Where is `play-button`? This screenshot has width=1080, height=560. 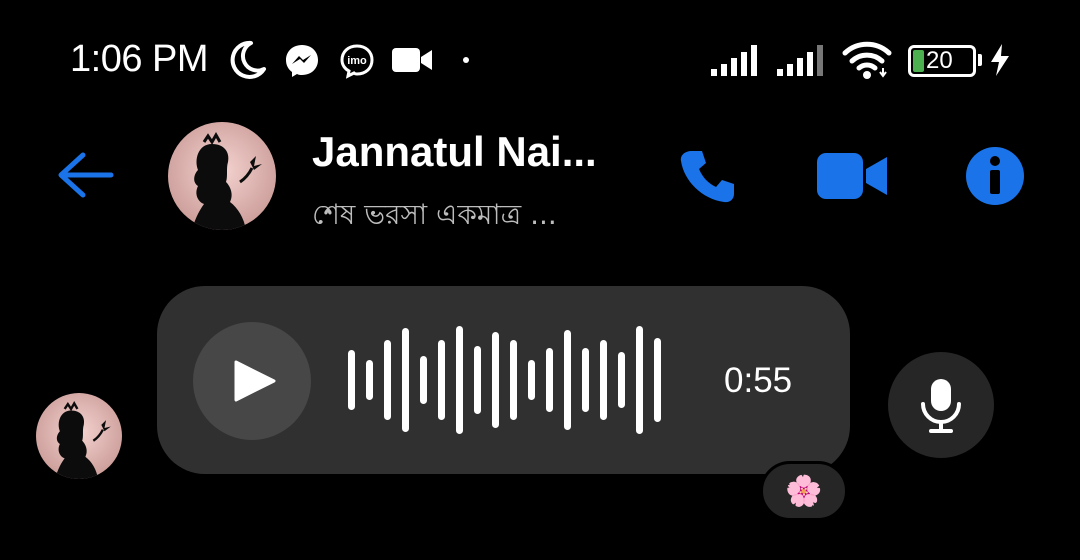 play-button is located at coordinates (252, 381).